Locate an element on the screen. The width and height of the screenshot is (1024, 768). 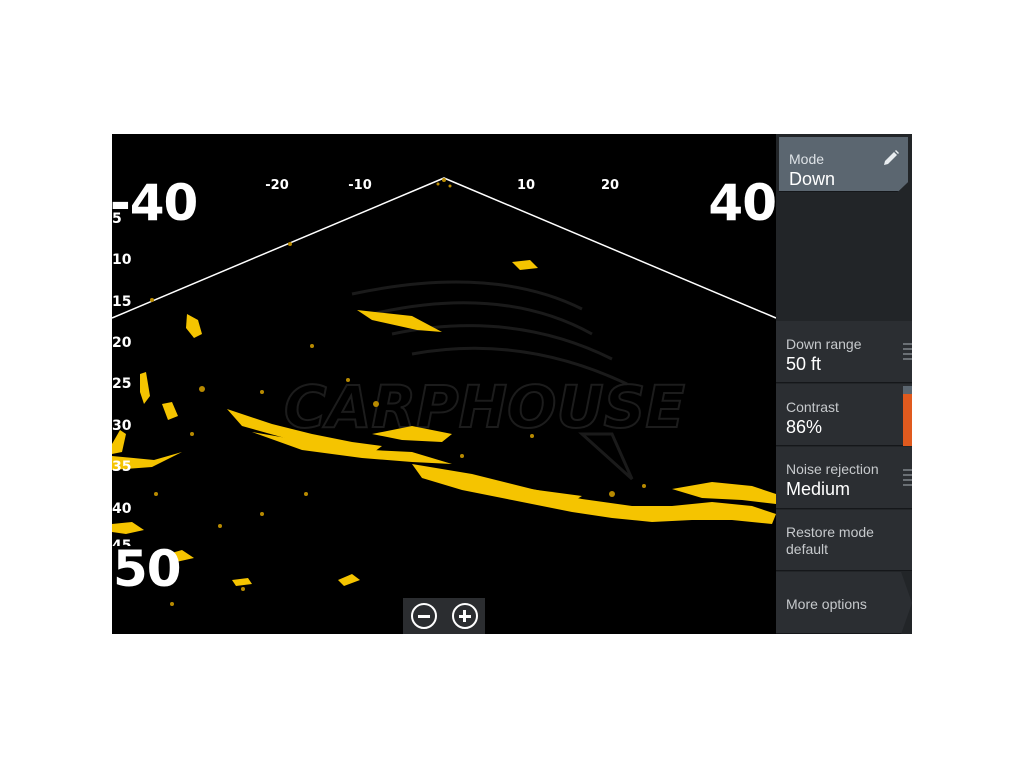
mode-menu-item: Mode Down is located at coordinates (843, 164).